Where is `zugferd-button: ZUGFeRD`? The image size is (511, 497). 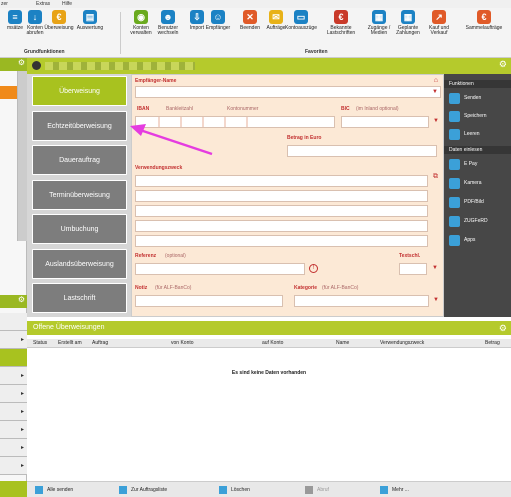 zugferd-button: ZUGFeRD is located at coordinates (479, 221).